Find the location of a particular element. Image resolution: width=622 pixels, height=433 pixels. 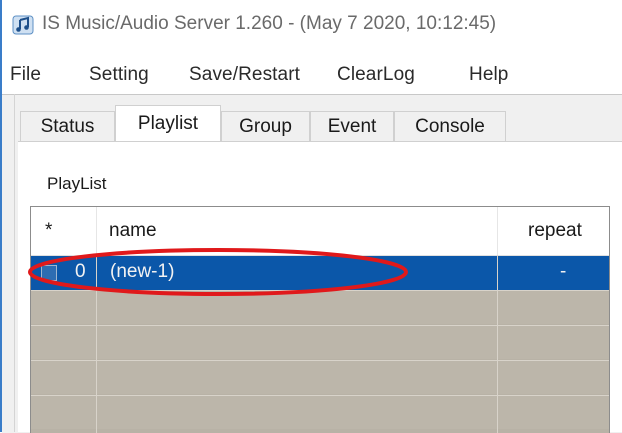

table-header: * name repeat is located at coordinates (320, 231).